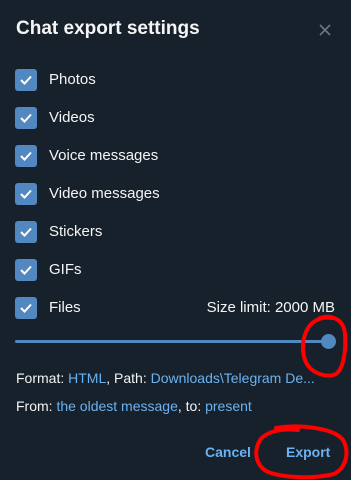 This screenshot has height=480, width=351. I want to click on checkbox-voice-messages, so click(26, 156).